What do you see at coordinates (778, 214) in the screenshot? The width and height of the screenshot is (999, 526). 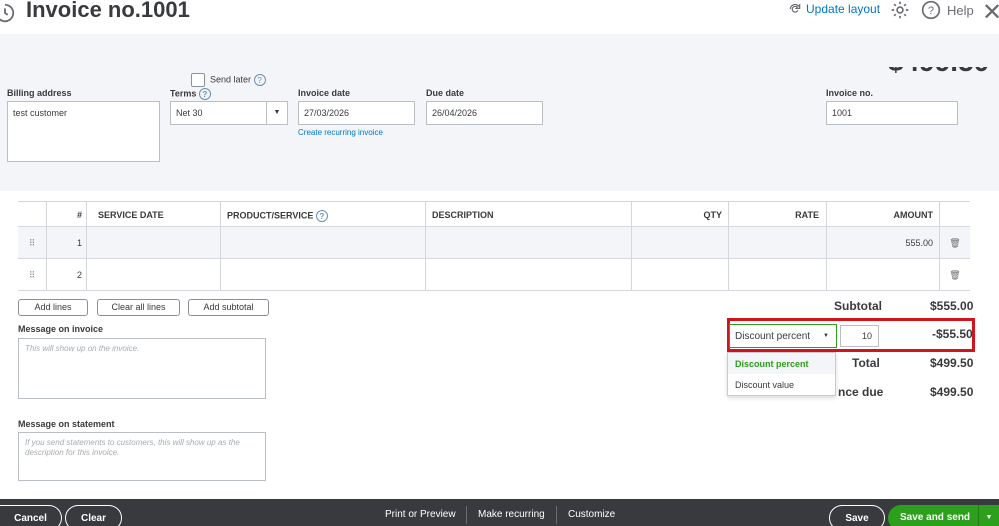 I see `col-rate: RATE` at bounding box center [778, 214].